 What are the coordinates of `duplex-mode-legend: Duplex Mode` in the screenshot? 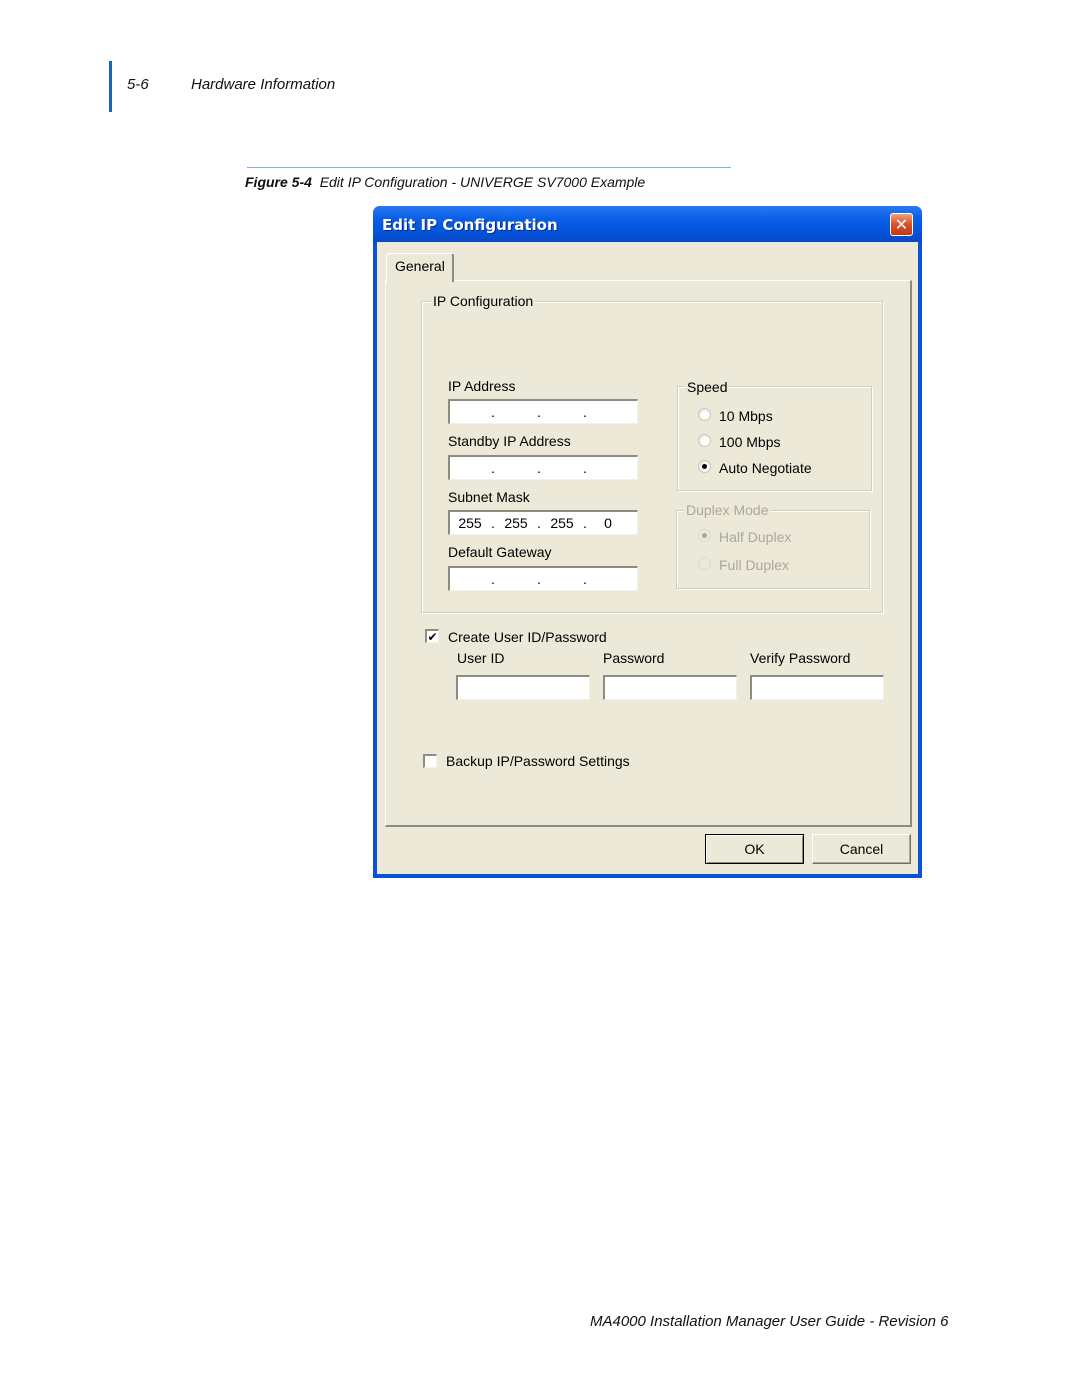 It's located at (727, 510).